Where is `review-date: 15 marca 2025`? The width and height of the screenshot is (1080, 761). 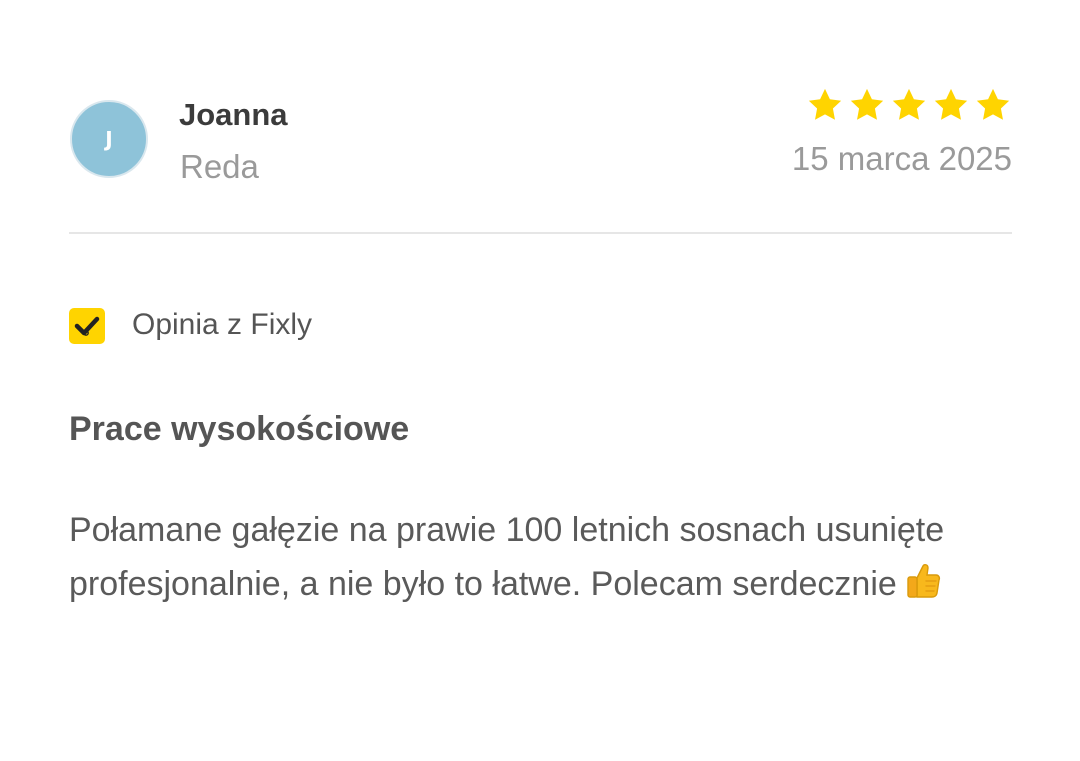 review-date: 15 marca 2025 is located at coordinates (901, 158).